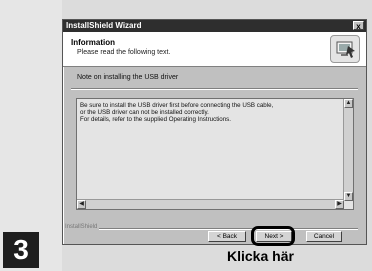  What do you see at coordinates (124, 52) in the screenshot?
I see `header-subtitle: Please read the following text.` at bounding box center [124, 52].